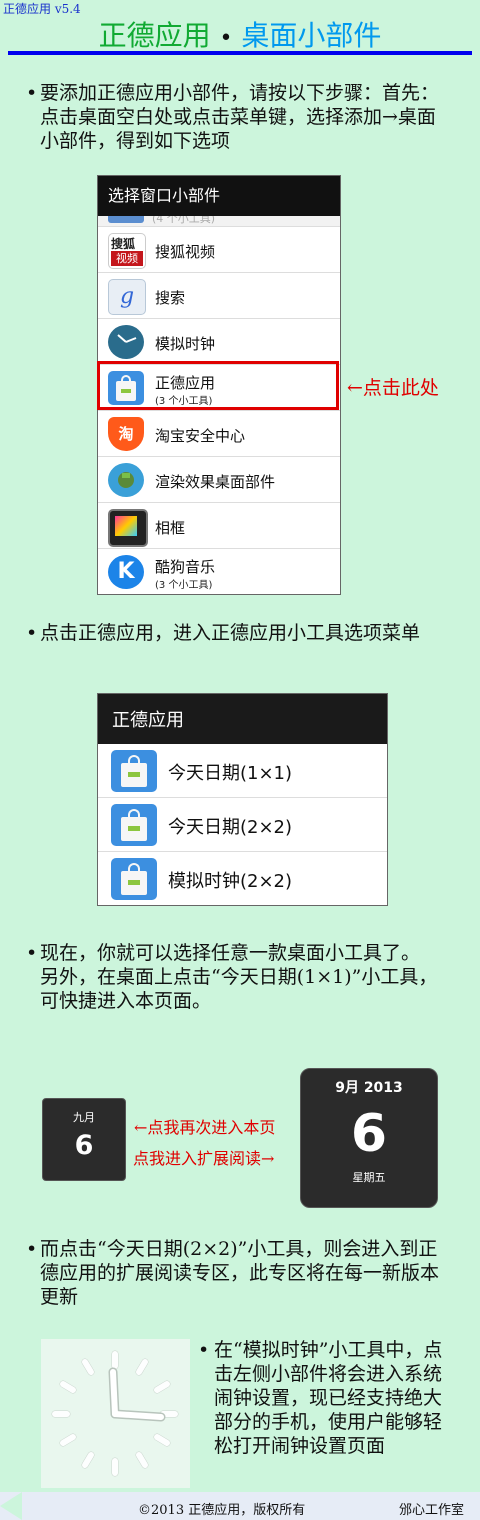  I want to click on title-section: 桌面小部件, so click(311, 35).